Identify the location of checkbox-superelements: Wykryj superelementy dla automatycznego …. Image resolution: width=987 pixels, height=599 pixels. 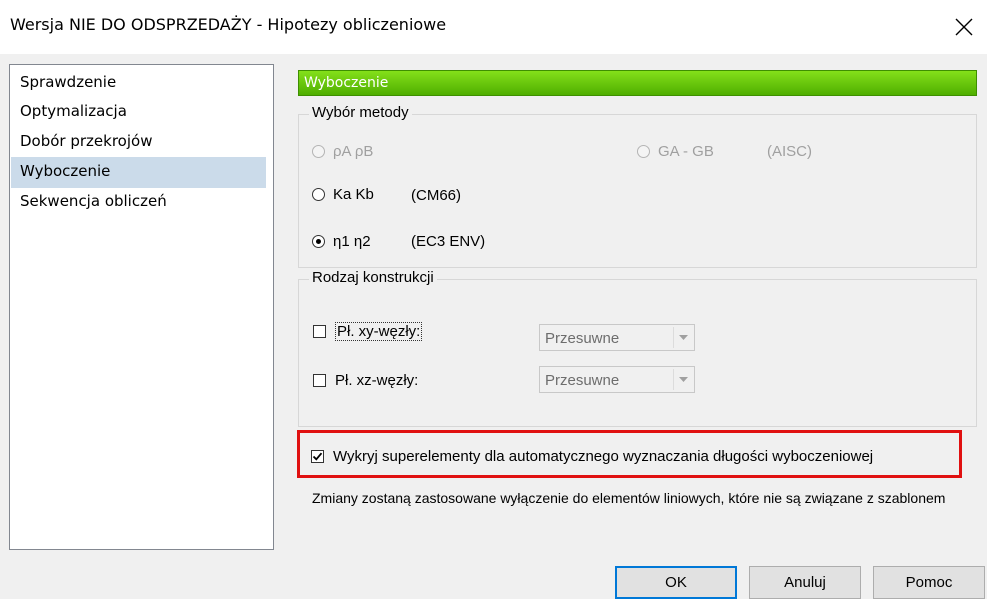
(592, 456).